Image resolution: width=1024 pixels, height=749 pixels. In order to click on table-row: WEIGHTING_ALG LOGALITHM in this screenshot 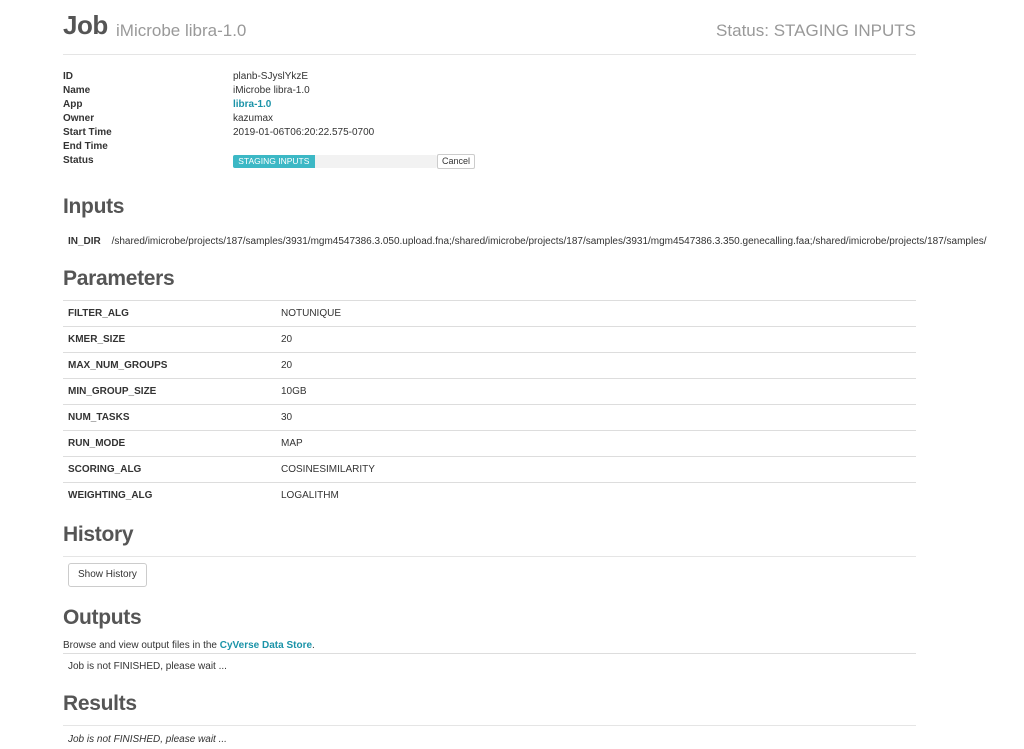, I will do `click(489, 495)`.